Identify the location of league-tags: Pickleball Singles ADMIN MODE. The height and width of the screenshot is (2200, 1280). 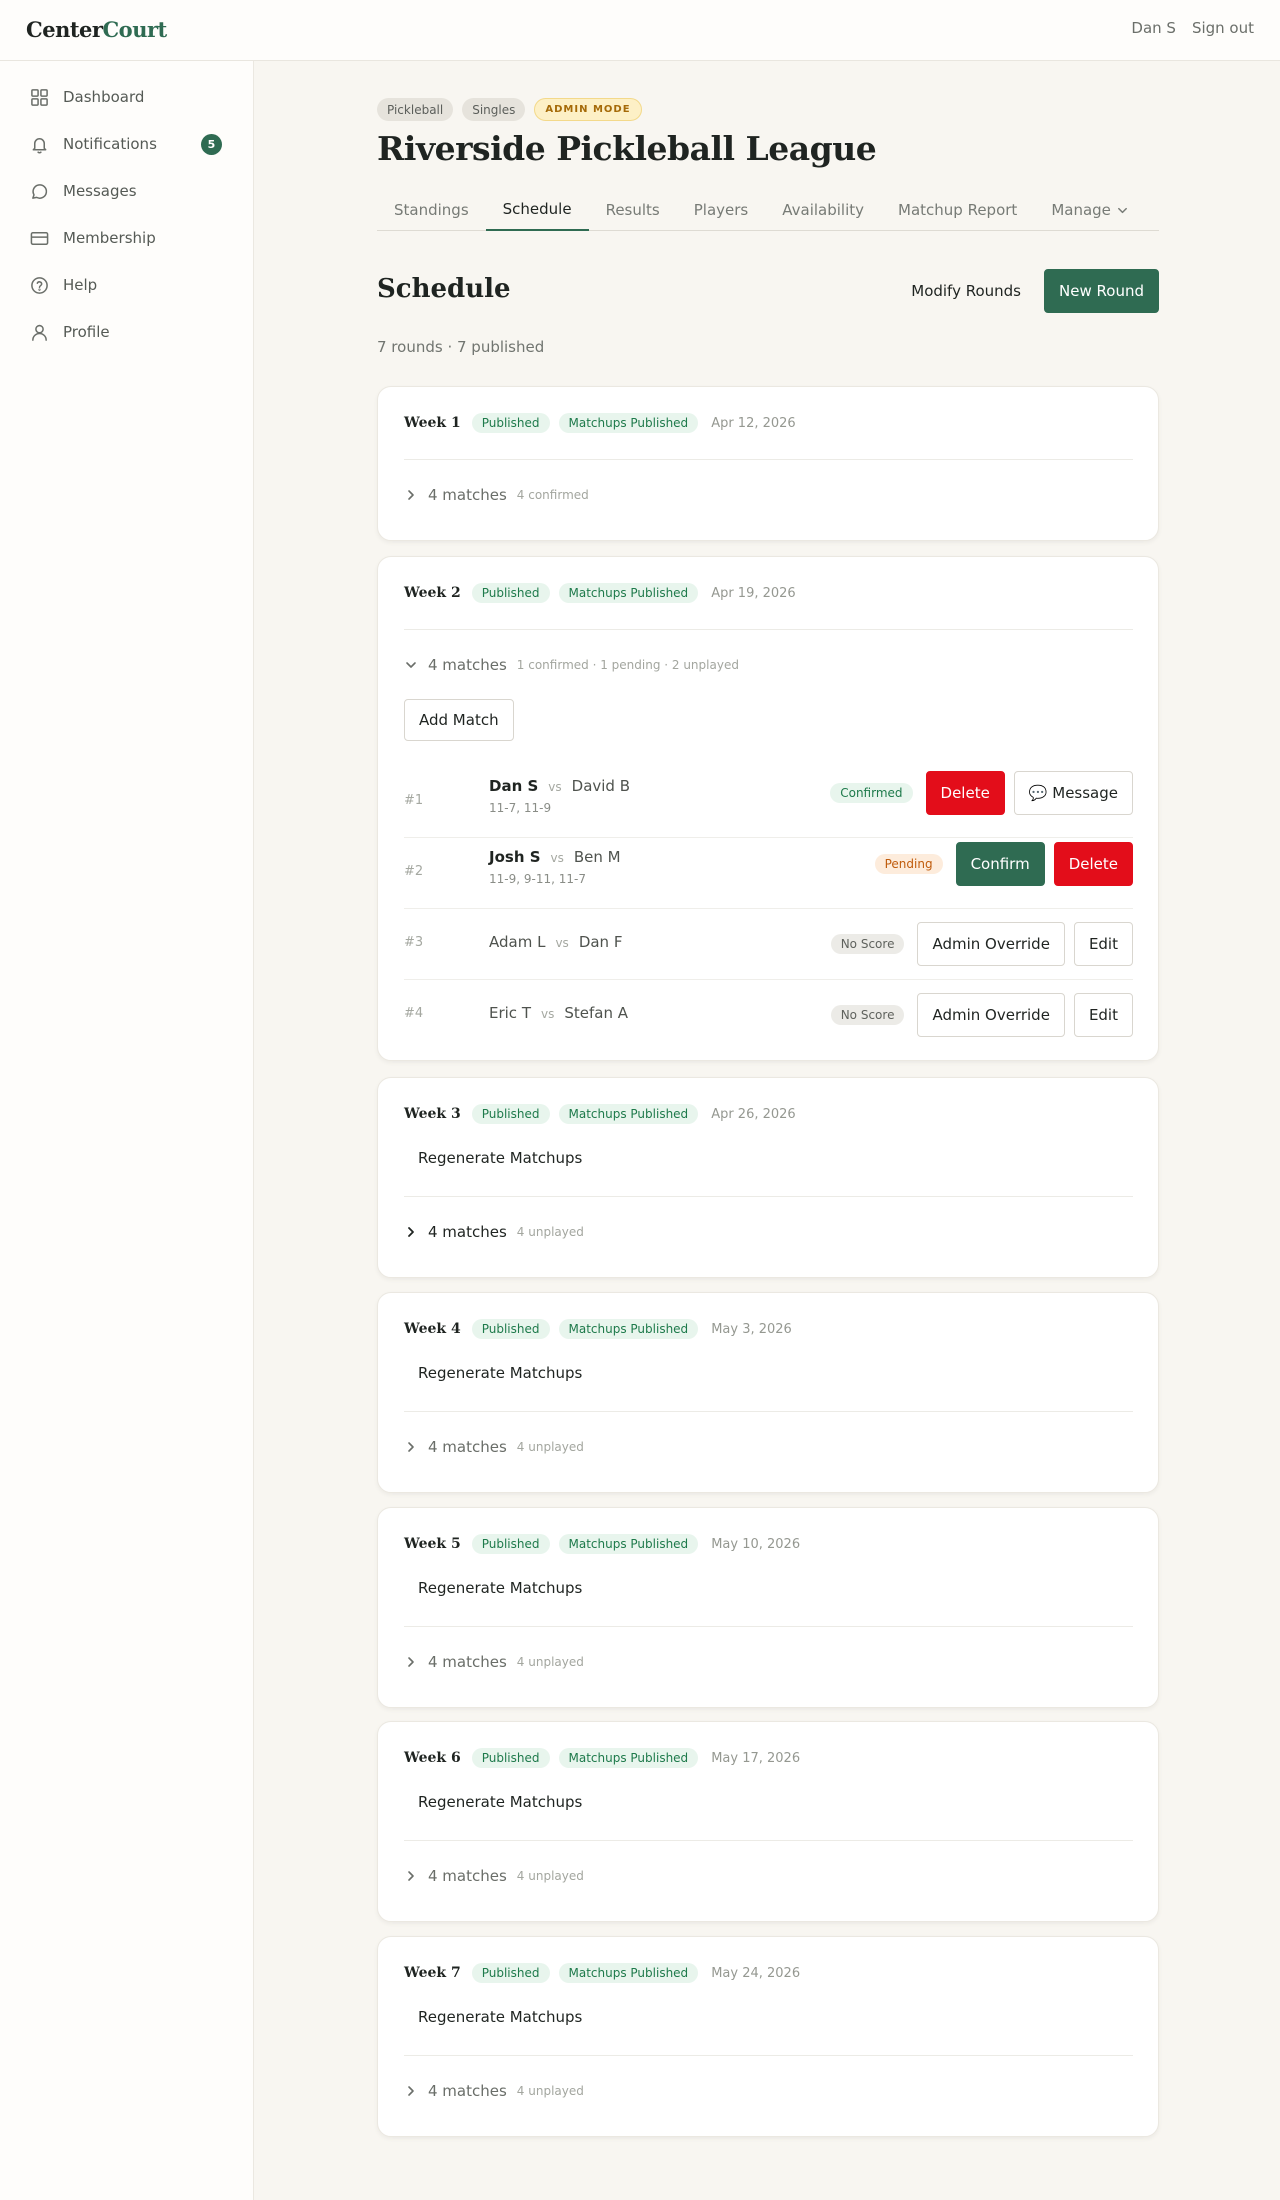
(509, 109).